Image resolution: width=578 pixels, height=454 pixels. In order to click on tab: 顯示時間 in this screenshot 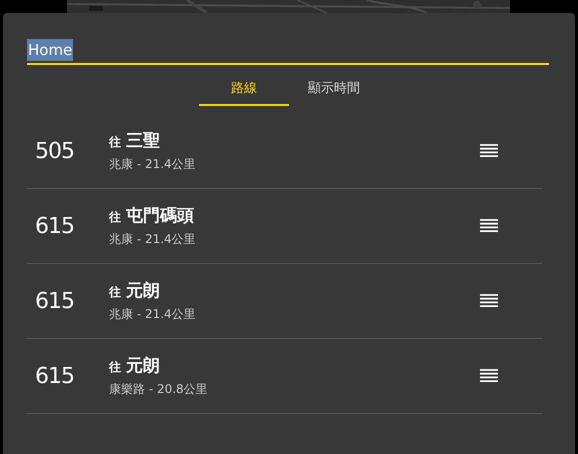, I will do `click(334, 92)`.